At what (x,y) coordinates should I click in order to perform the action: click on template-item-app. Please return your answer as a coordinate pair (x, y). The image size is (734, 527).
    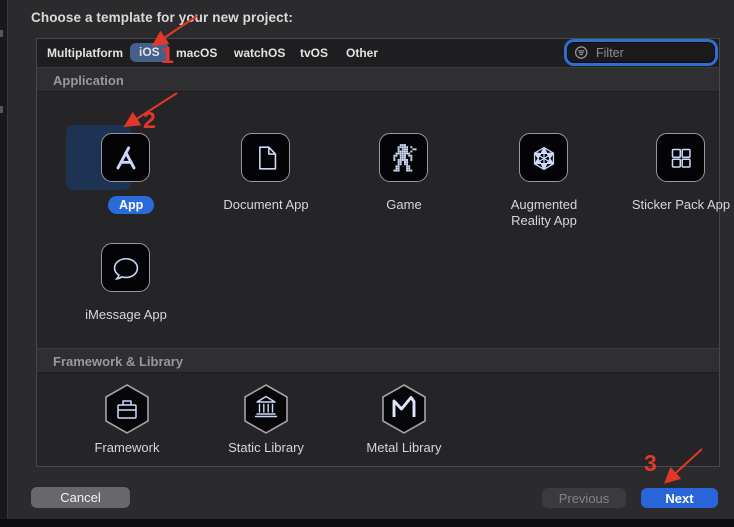
    Looking at the image, I should click on (125, 157).